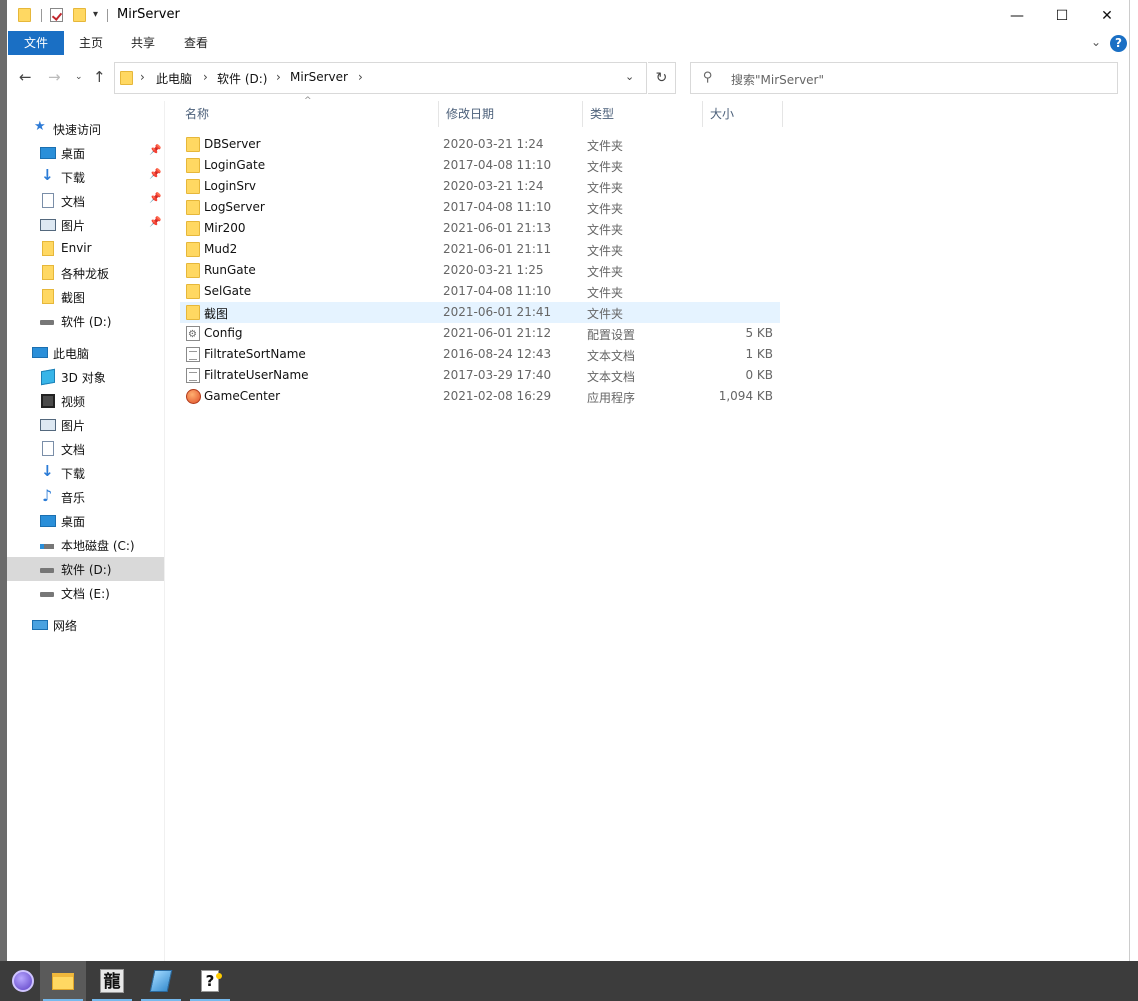  Describe the element at coordinates (112, 981) in the screenshot. I see `taskbar-dragon-app: 龍` at that location.